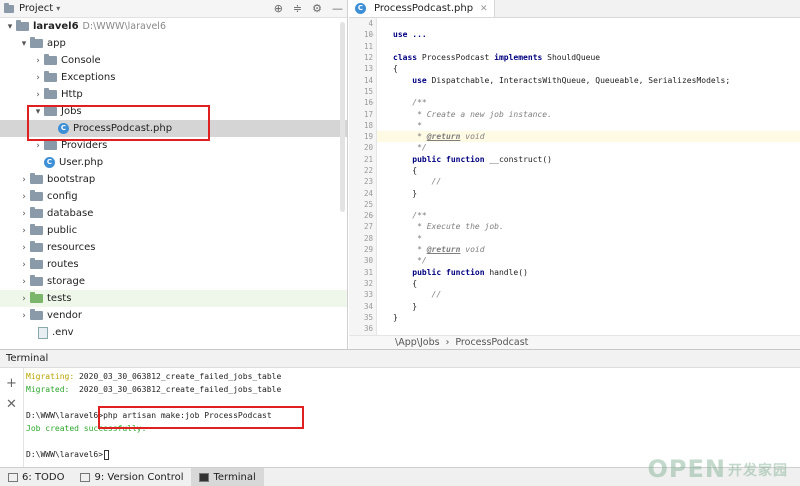  Describe the element at coordinates (342, 117) in the screenshot. I see `project-scrollbar` at that location.